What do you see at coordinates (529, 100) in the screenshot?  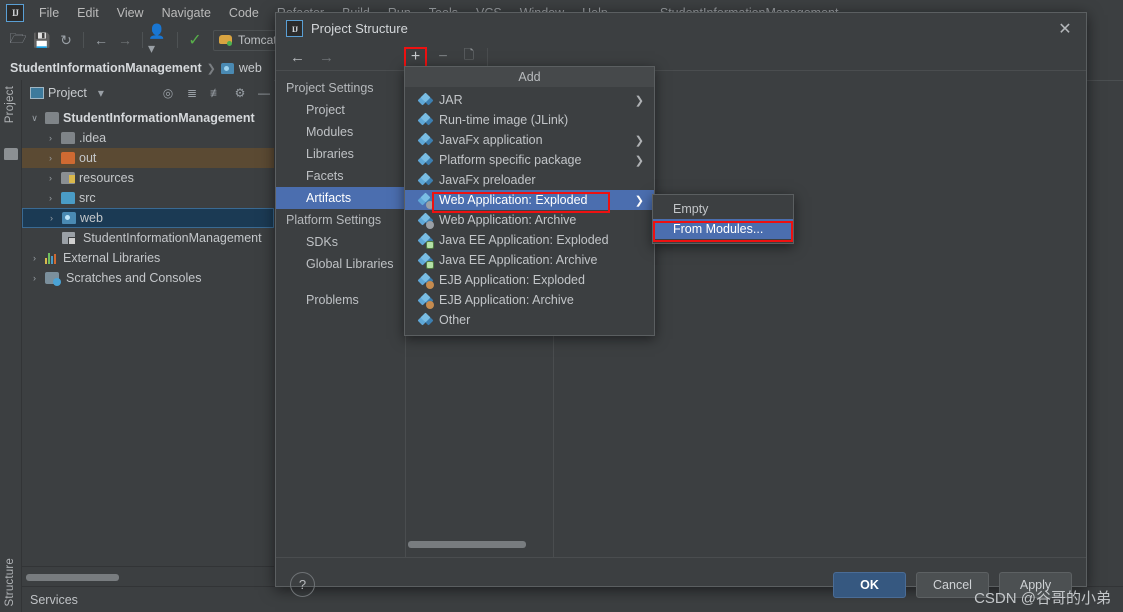 I see `menu-item-jar: JAR ❯` at bounding box center [529, 100].